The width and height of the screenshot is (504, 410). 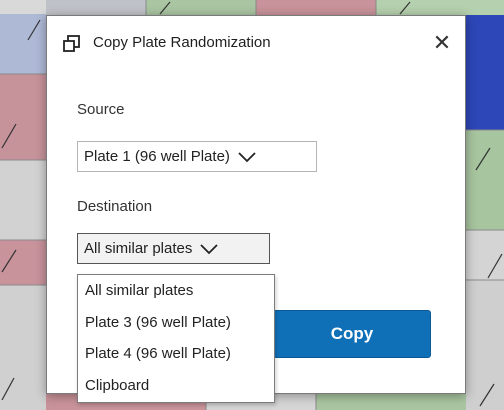 I want to click on dropdown-option-plate-4: Plate 4 (96 well Plate), so click(x=176, y=354).